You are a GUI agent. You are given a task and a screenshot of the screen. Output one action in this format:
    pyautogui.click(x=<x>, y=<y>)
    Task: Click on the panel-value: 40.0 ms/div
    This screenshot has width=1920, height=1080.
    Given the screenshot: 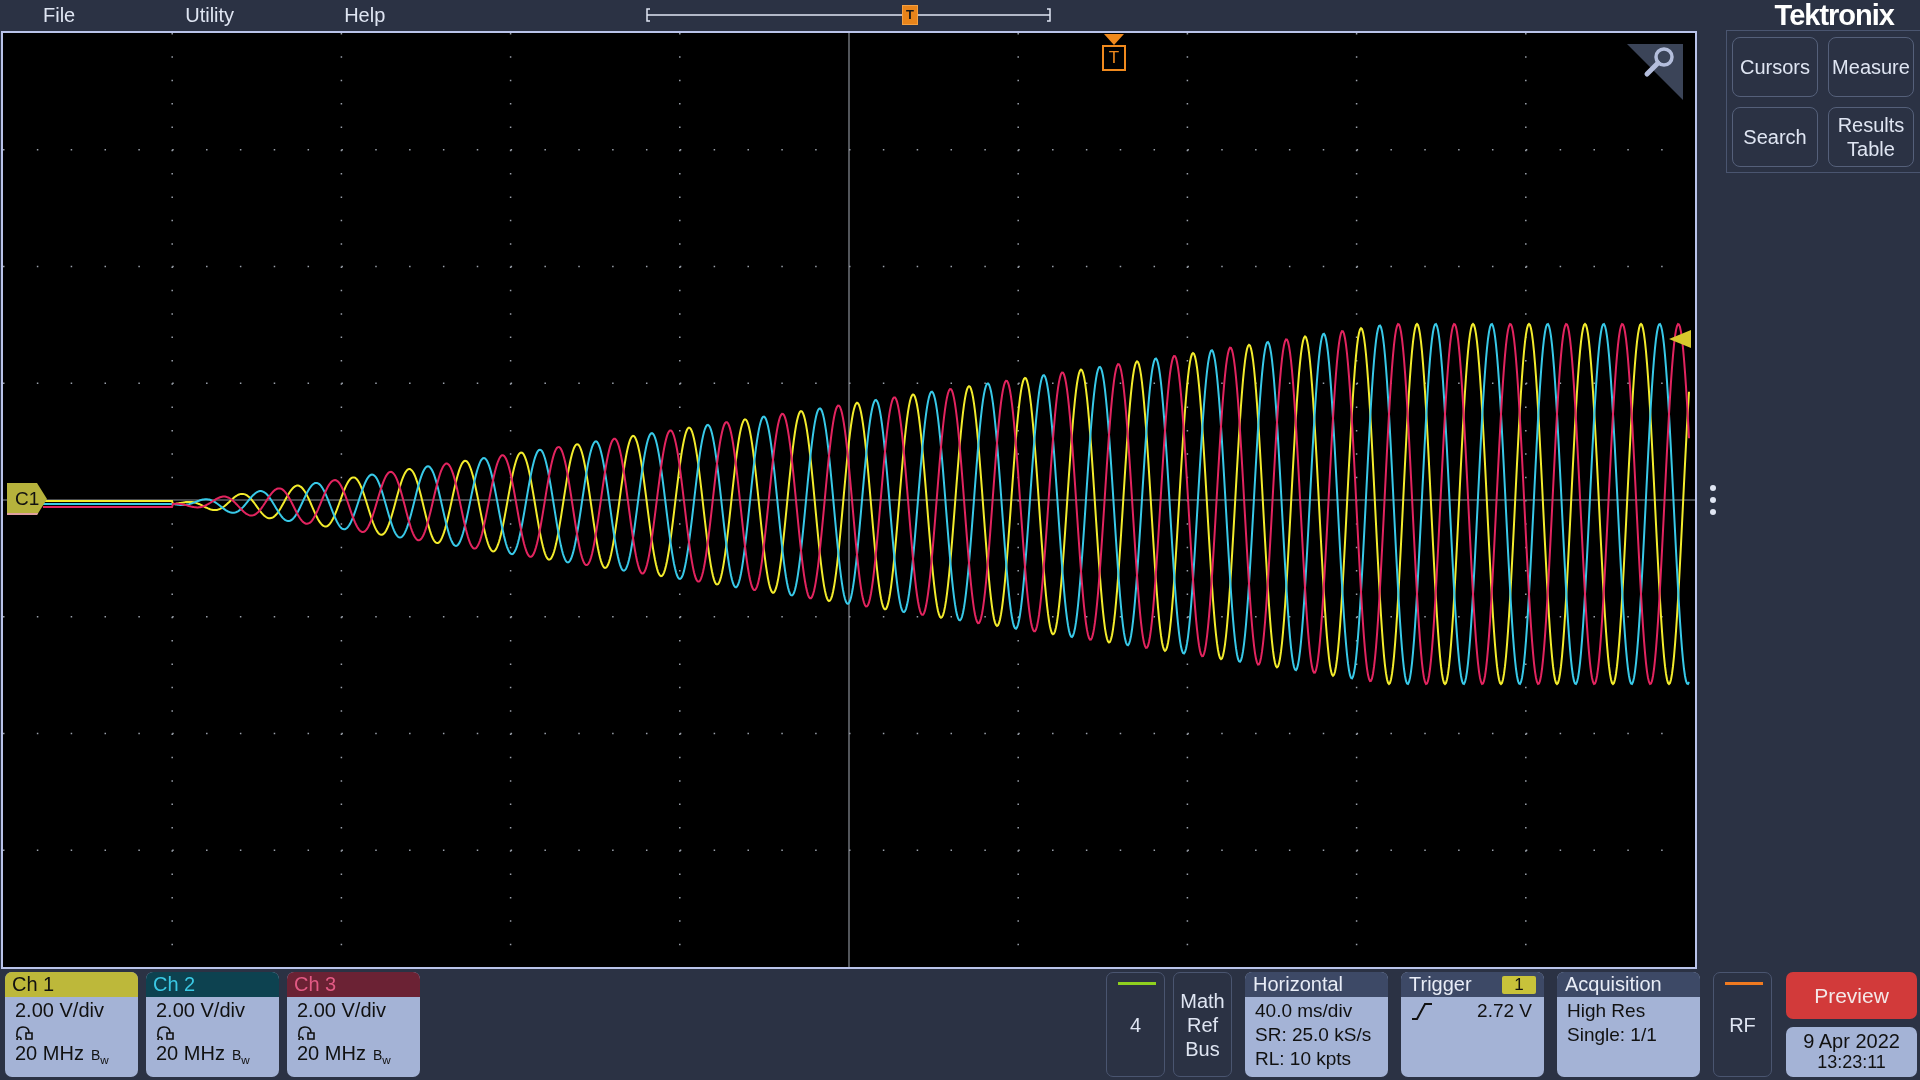 What is the action you would take?
    pyautogui.click(x=1304, y=1011)
    